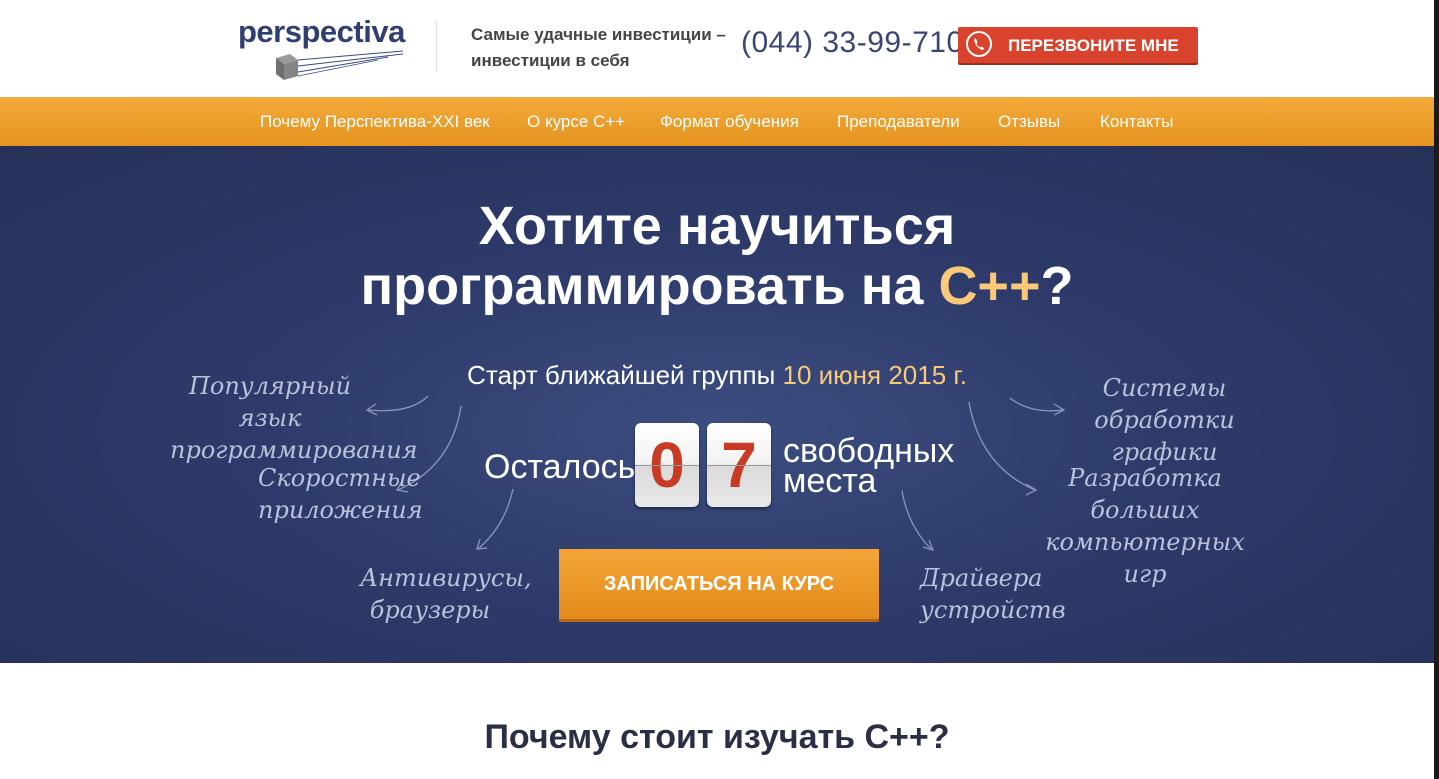  Describe the element at coordinates (340, 494) in the screenshot. I see `note-fast-apps: Скоростные приложения` at that location.